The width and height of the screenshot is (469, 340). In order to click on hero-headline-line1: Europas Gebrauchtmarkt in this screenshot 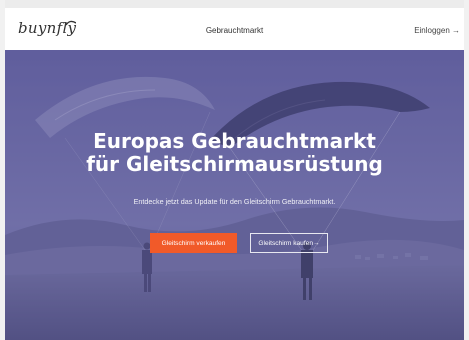, I will do `click(234, 141)`.